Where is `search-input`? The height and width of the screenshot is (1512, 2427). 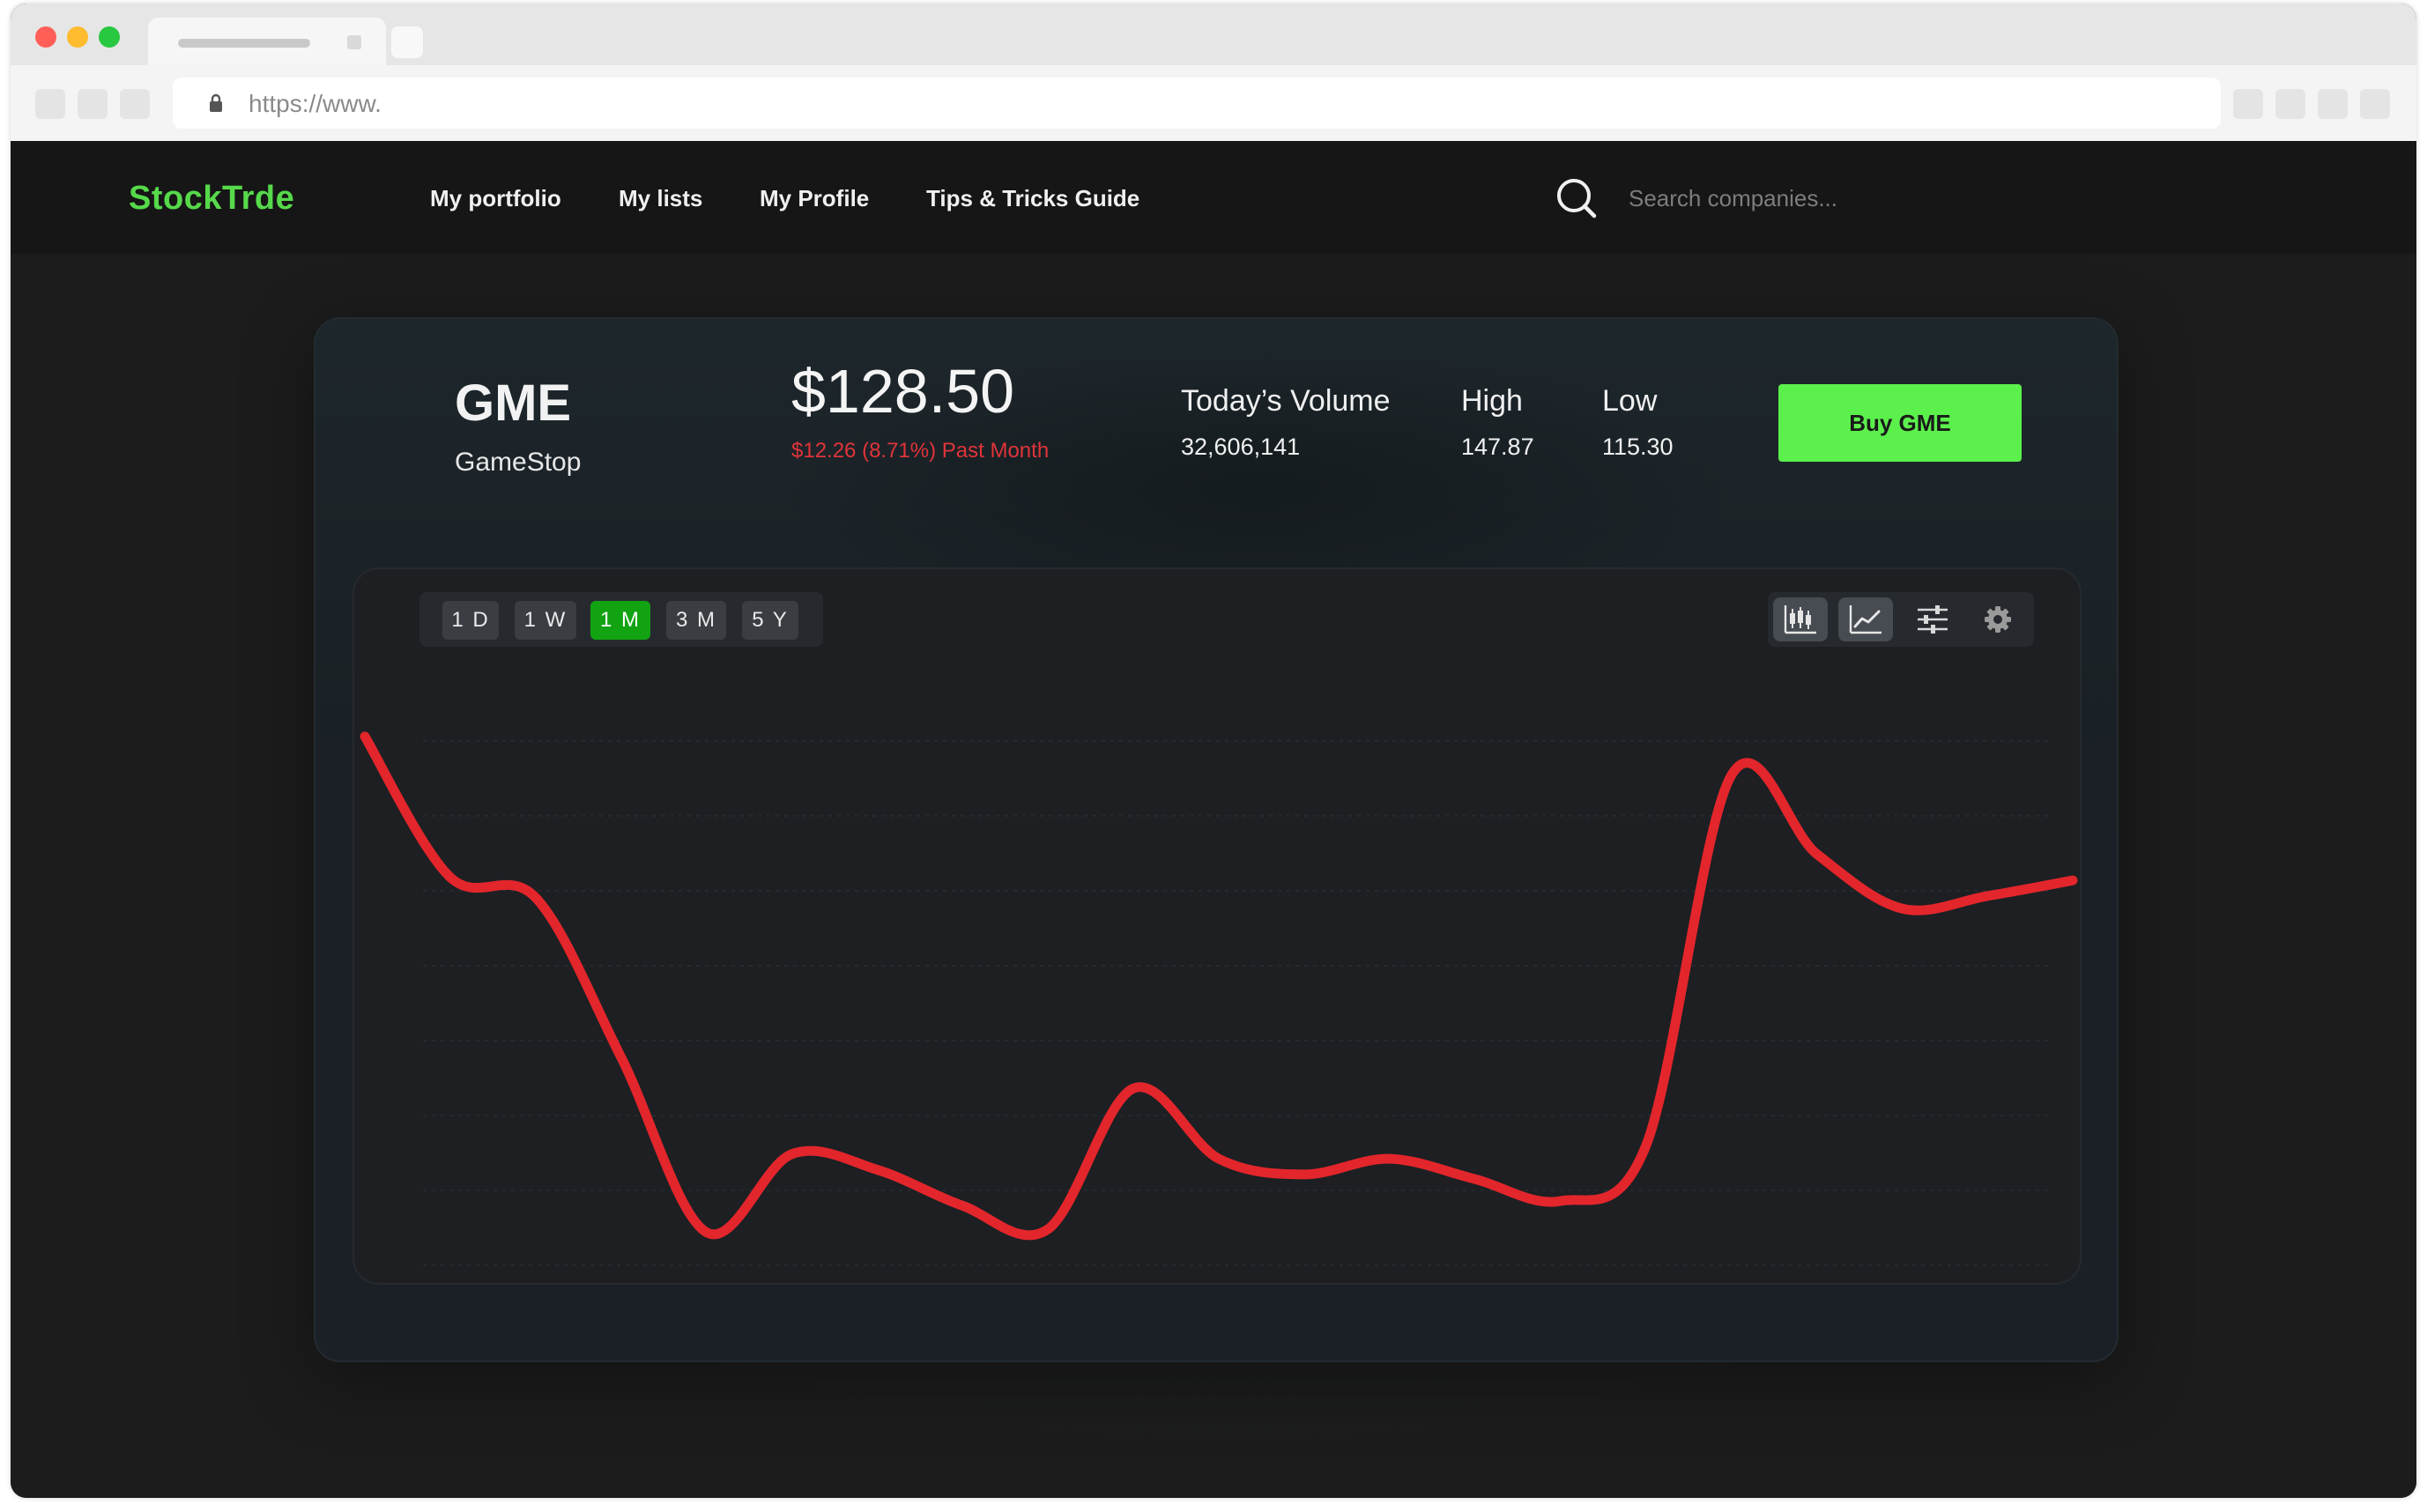 search-input is located at coordinates (1814, 198).